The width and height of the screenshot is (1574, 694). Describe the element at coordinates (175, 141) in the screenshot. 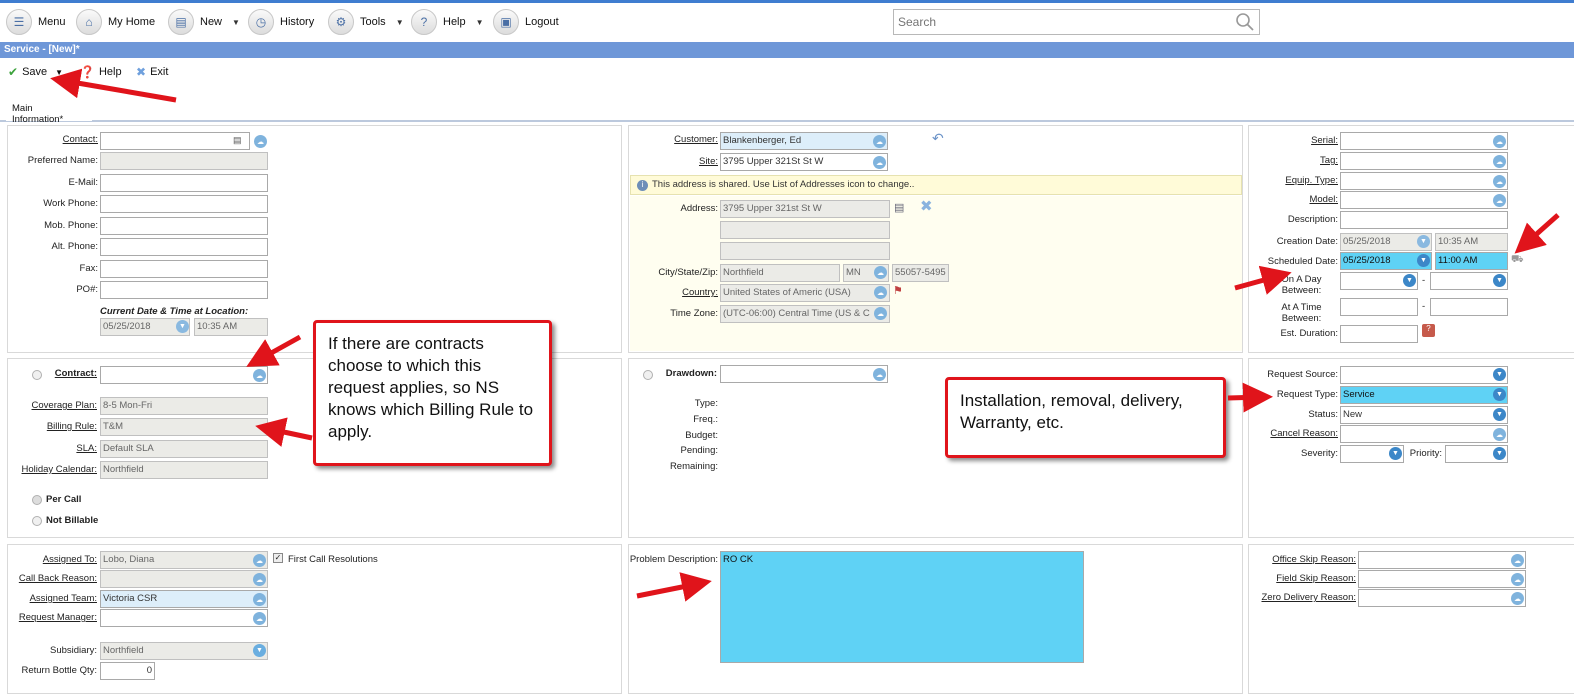

I see `contact-field` at that location.